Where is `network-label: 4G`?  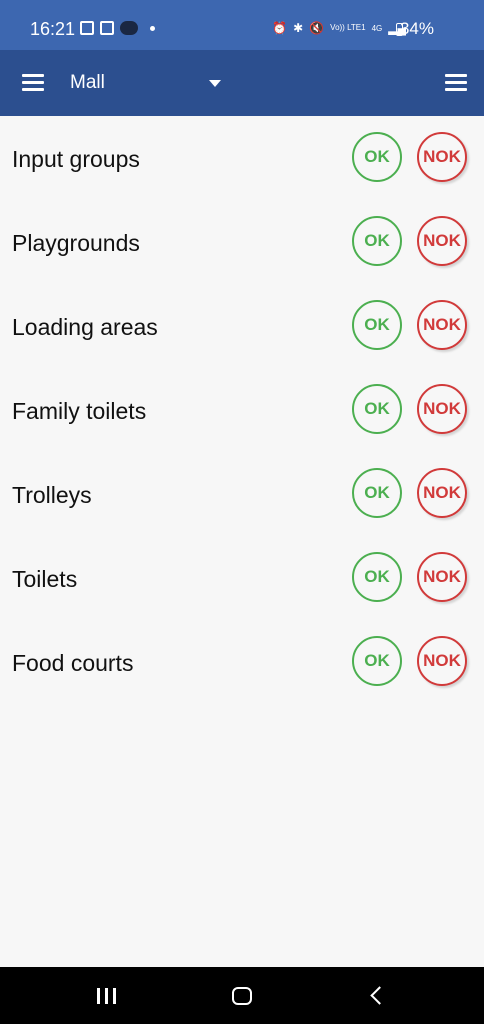 network-label: 4G is located at coordinates (377, 28).